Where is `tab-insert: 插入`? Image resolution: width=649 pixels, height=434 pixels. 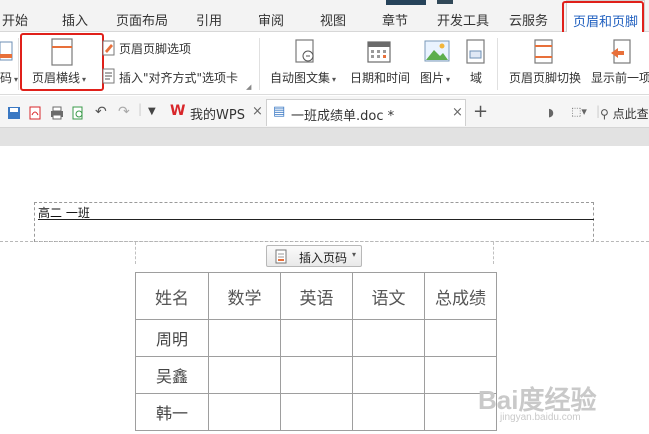 tab-insert: 插入 is located at coordinates (75, 19).